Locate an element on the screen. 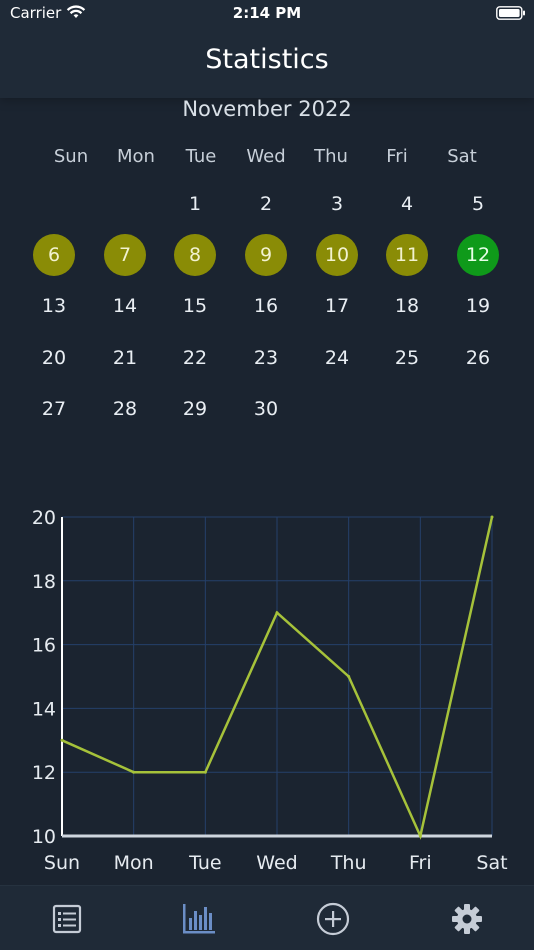 Image resolution: width=534 pixels, height=950 pixels. y-tick-label: 10 is located at coordinates (44, 837).